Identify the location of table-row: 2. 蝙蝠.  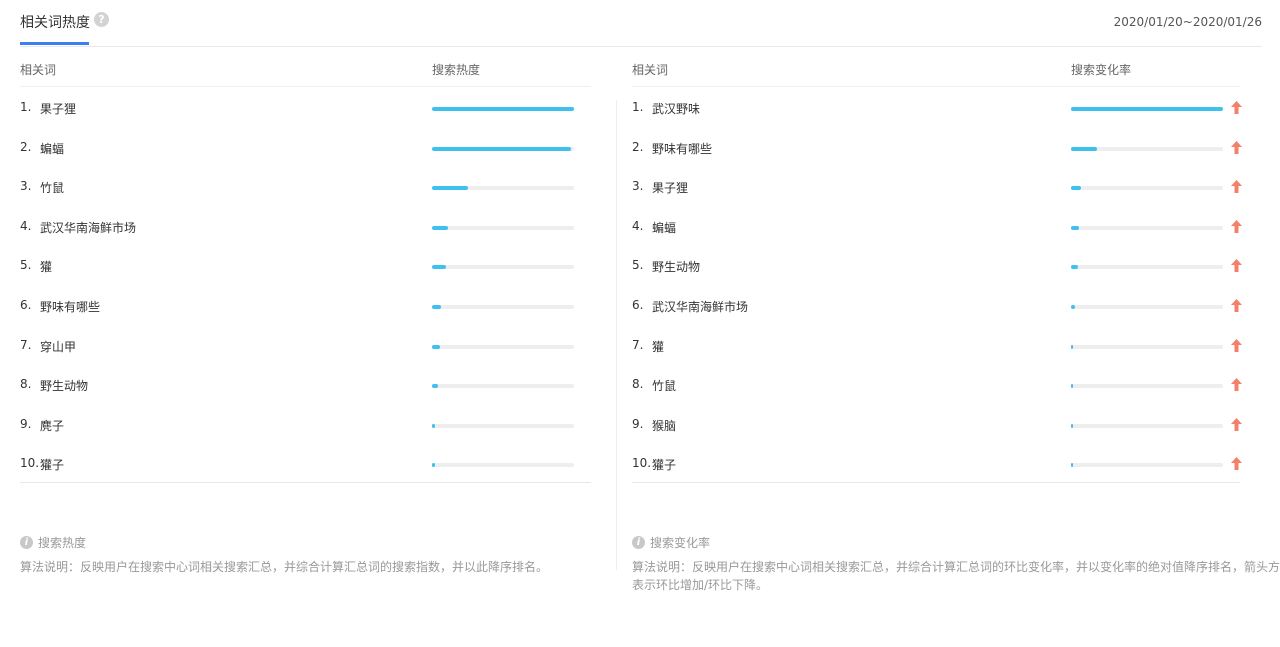
(305, 148).